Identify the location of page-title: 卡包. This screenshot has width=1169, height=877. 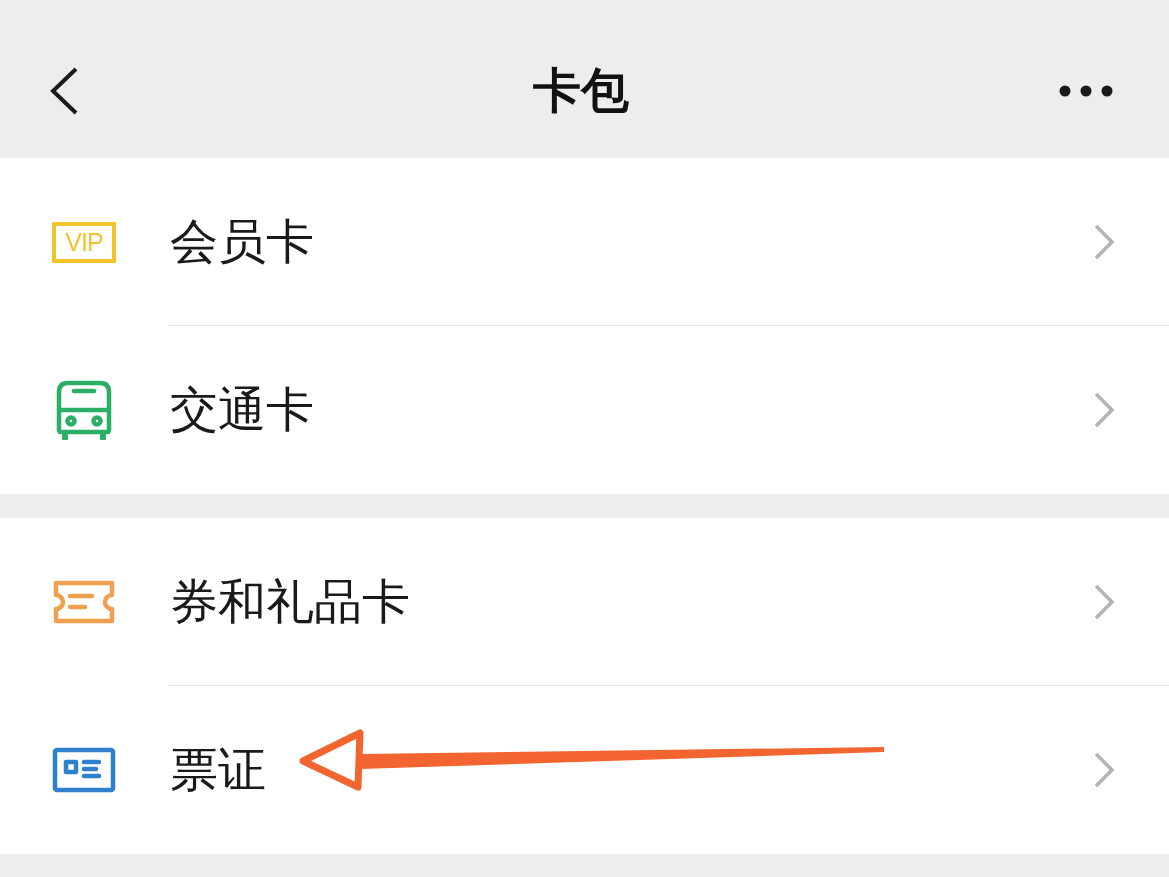
(580, 90).